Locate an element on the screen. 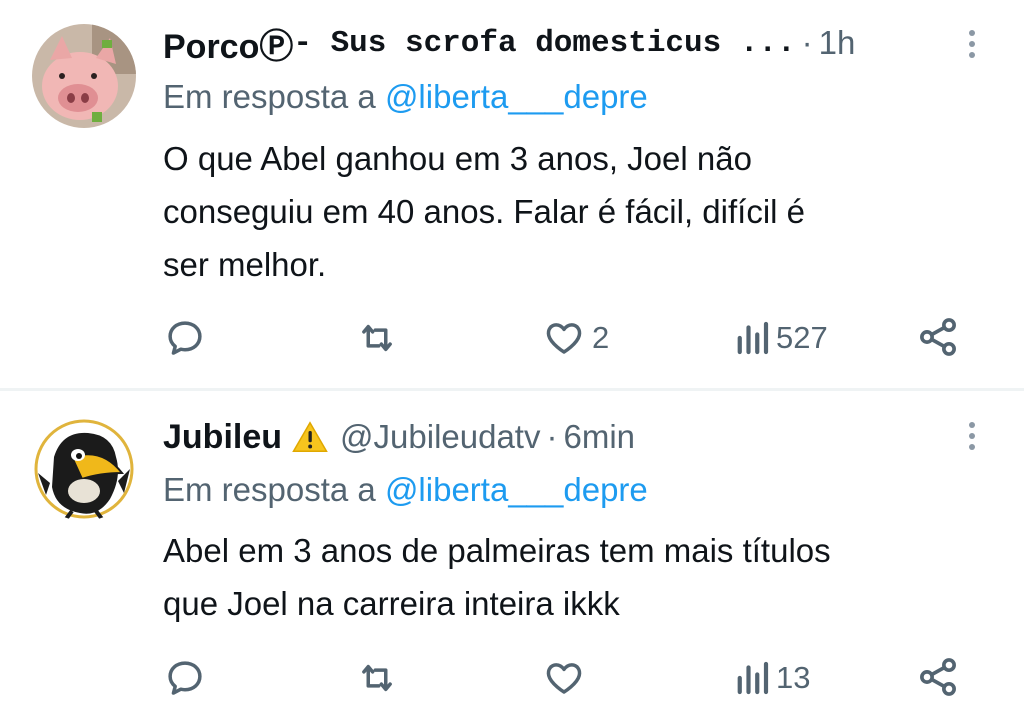  crow-avatar-image is located at coordinates (84, 469).